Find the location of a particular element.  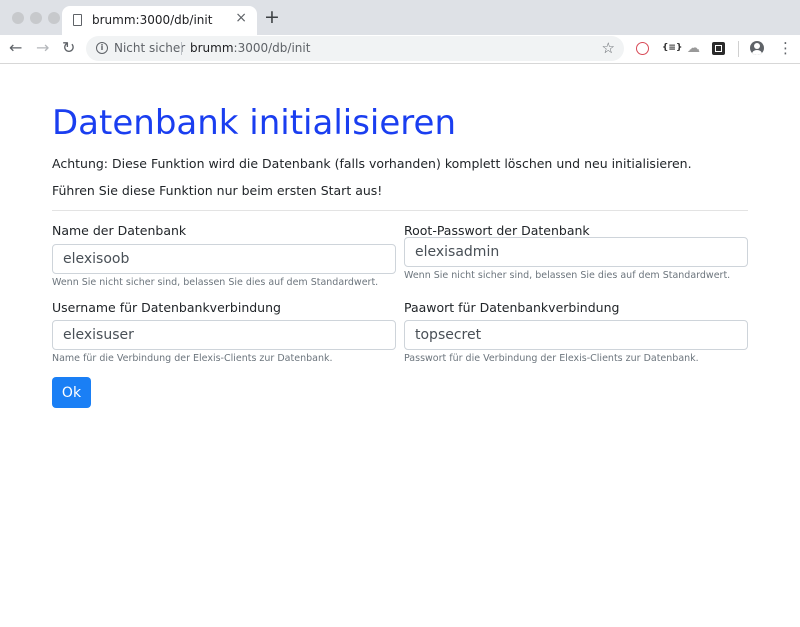

username-label: Username für Datenbankverbindung is located at coordinates (166, 307).